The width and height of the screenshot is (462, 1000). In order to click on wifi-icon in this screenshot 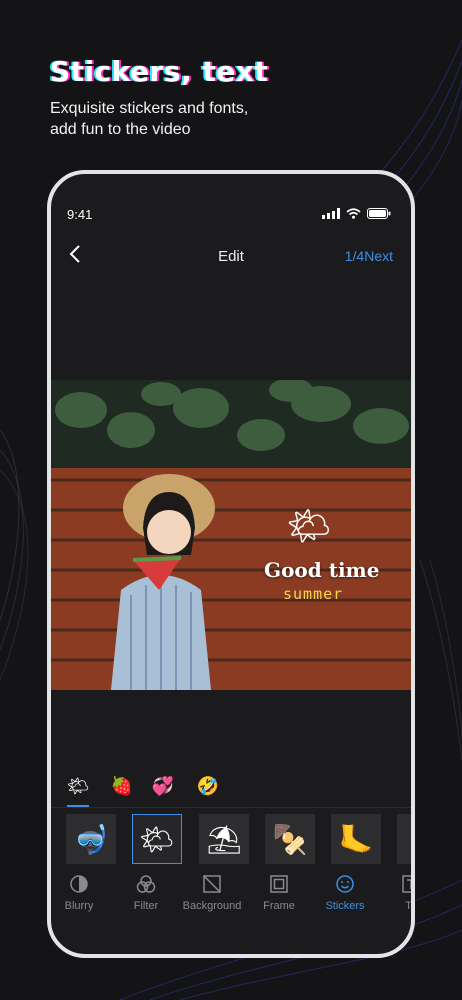, I will do `click(353, 213)`.